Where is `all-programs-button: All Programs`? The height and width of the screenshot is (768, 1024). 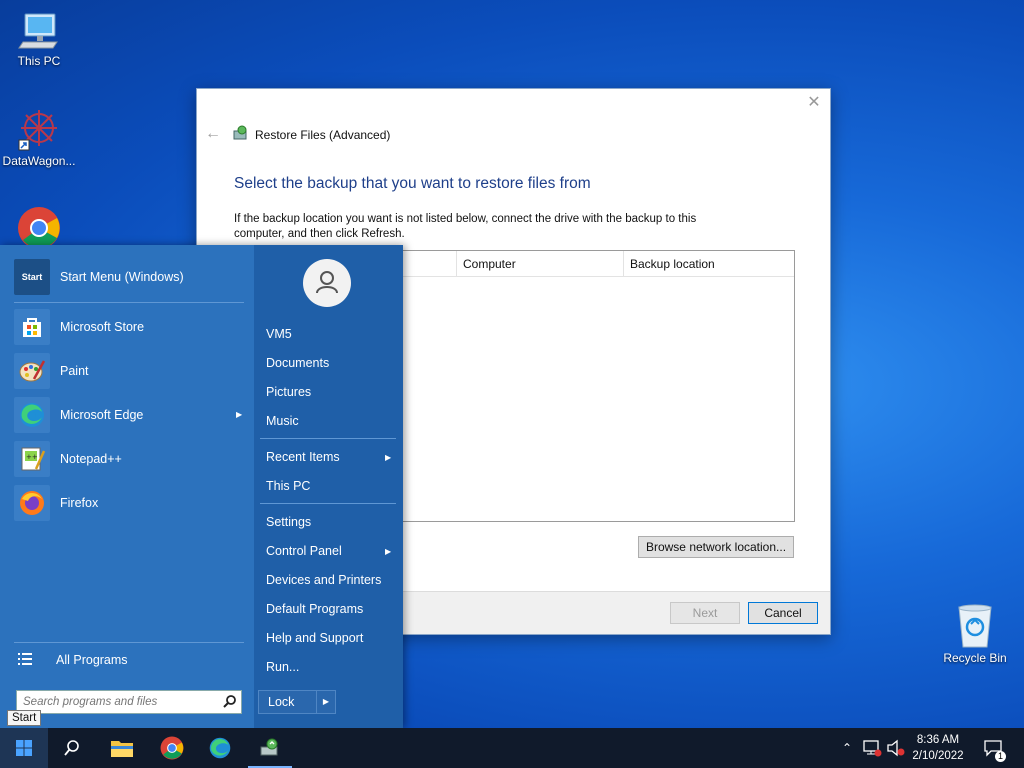
all-programs-button: All Programs is located at coordinates (73, 660).